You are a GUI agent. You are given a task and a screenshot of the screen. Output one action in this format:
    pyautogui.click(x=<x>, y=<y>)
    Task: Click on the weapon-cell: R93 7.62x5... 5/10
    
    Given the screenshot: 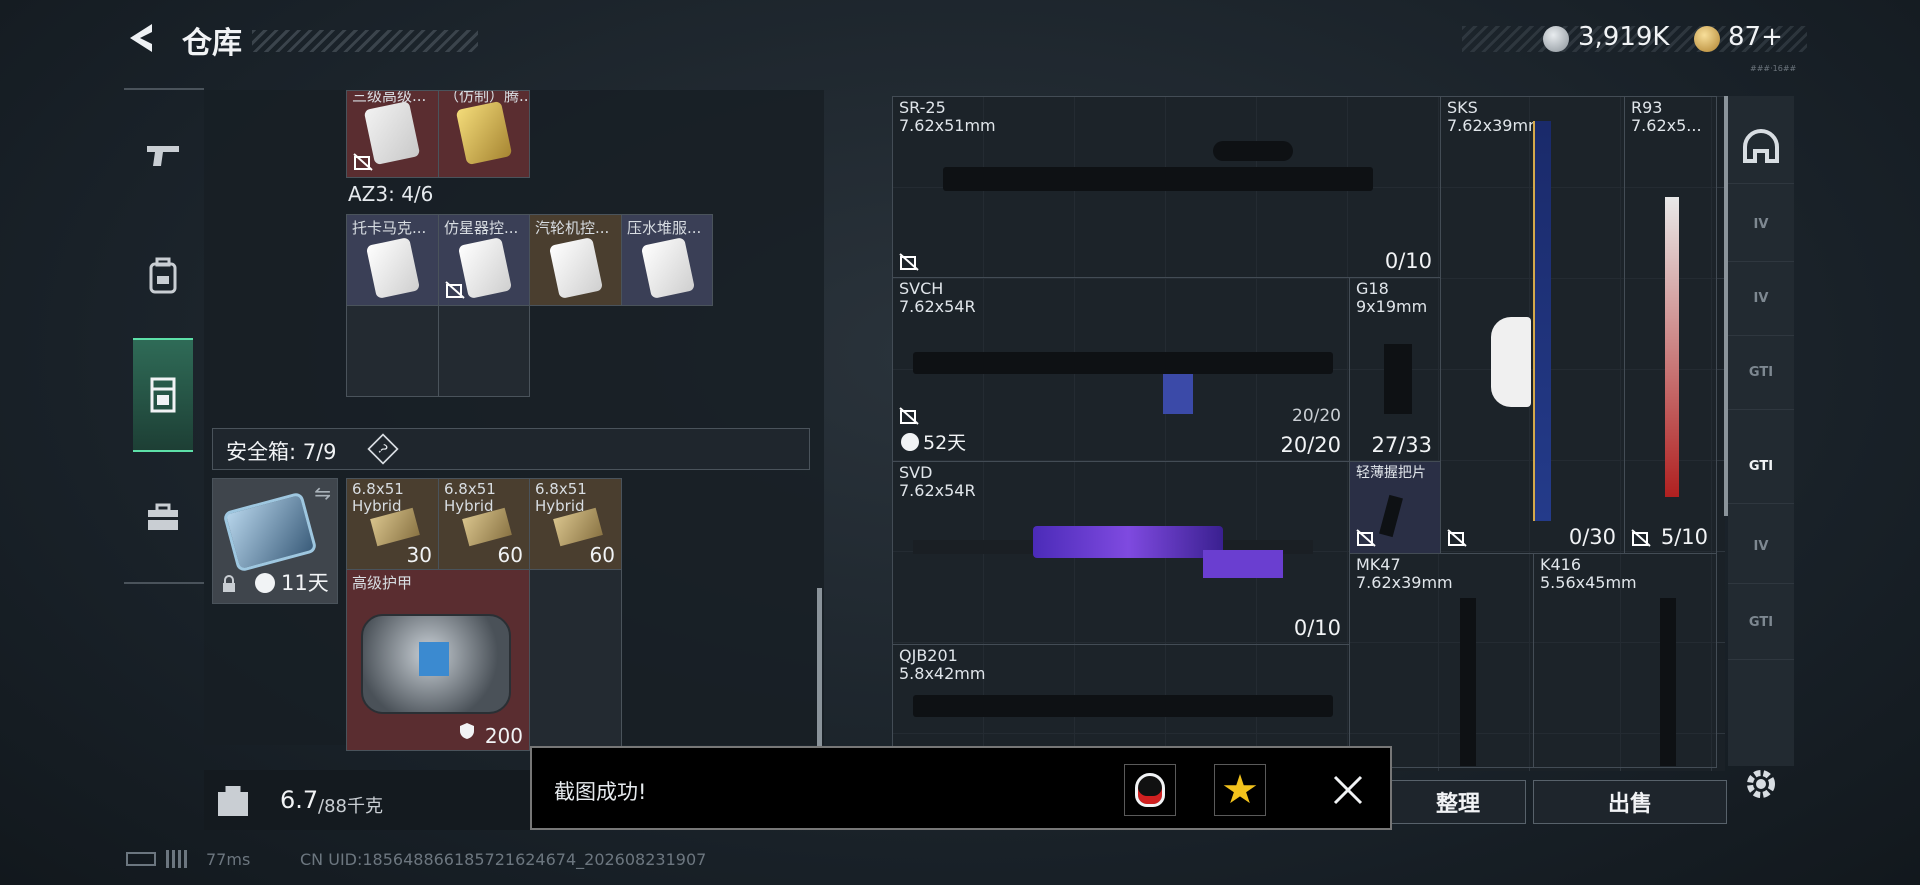 What is the action you would take?
    pyautogui.click(x=1670, y=325)
    